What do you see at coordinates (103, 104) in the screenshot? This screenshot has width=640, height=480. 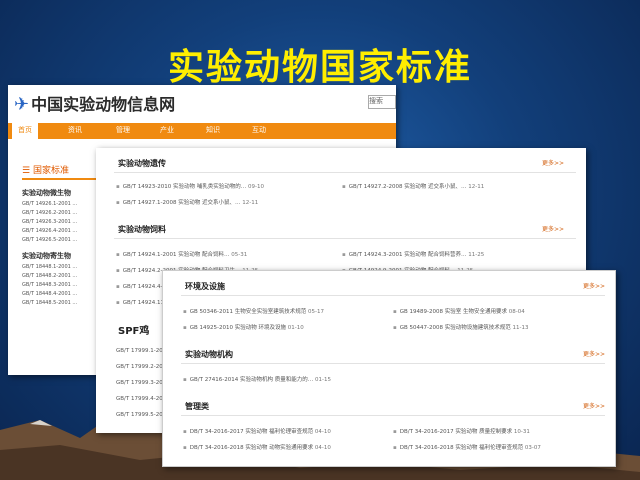 I see `site-name: 中国实验动物信息网` at bounding box center [103, 104].